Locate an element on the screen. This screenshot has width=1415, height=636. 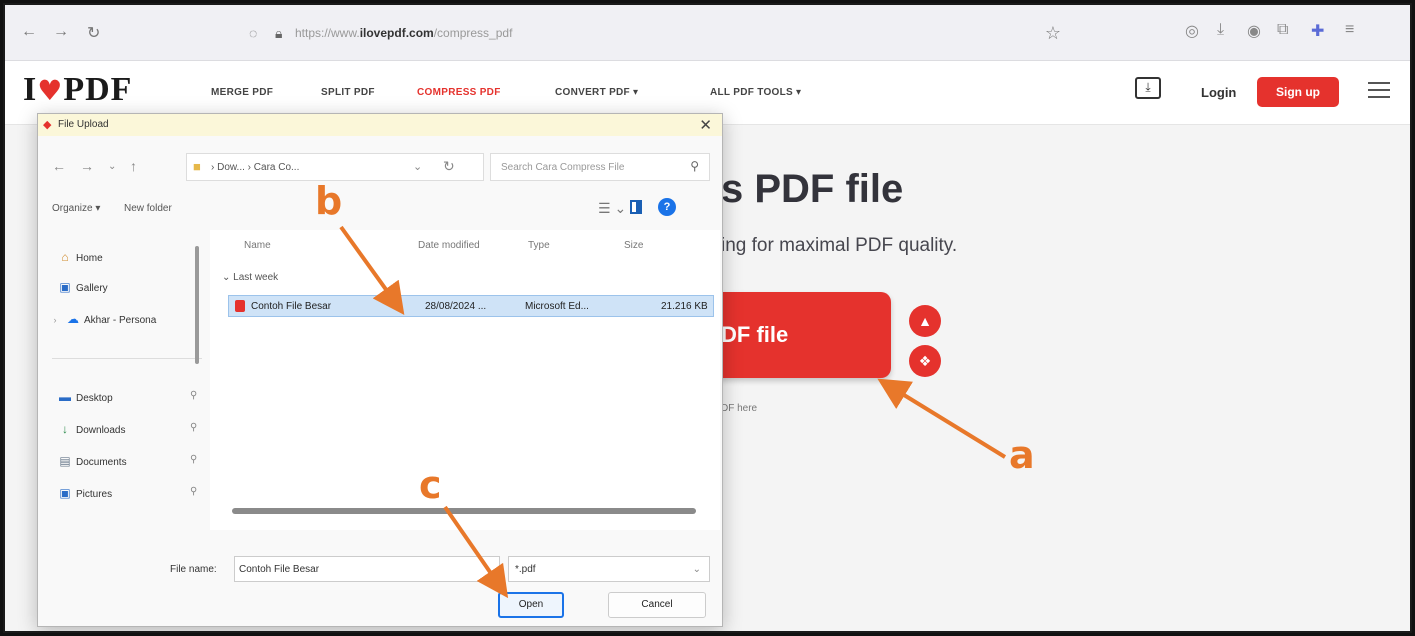
chevron-right-icon: › is located at coordinates (55, 320).